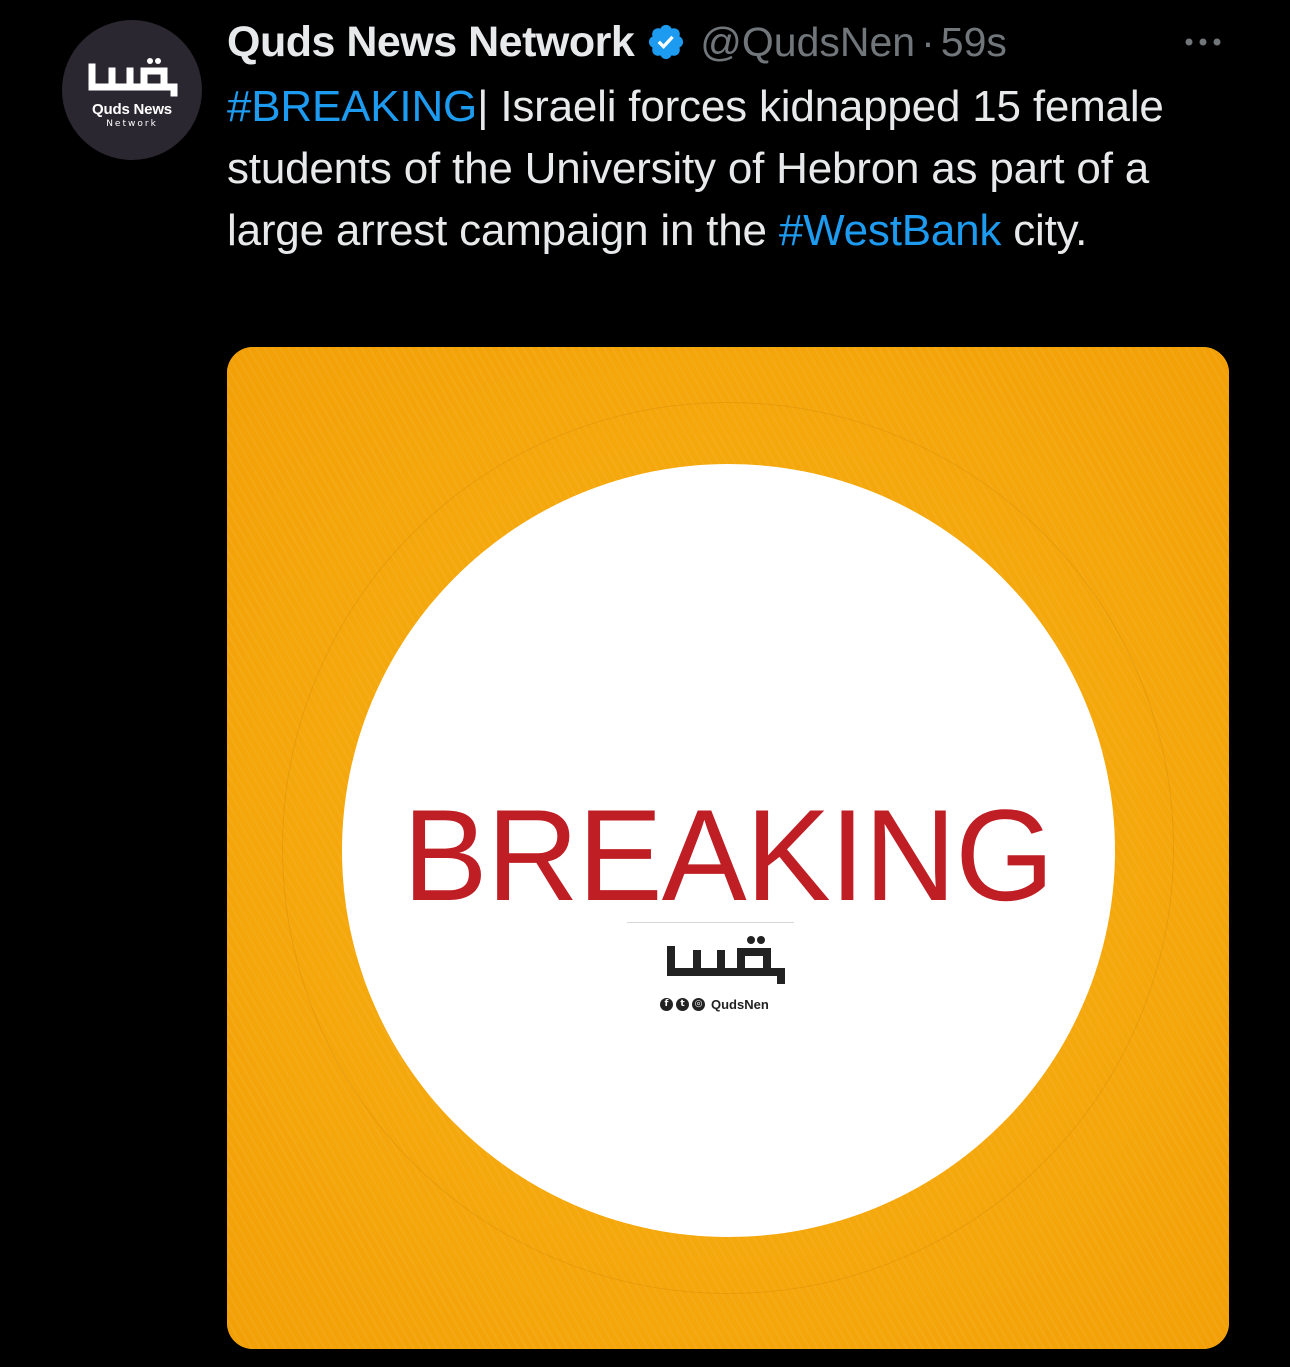 Image resolution: width=1290 pixels, height=1367 pixels. What do you see at coordinates (1044, 230) in the screenshot?
I see `tweet-text-part2: city.` at bounding box center [1044, 230].